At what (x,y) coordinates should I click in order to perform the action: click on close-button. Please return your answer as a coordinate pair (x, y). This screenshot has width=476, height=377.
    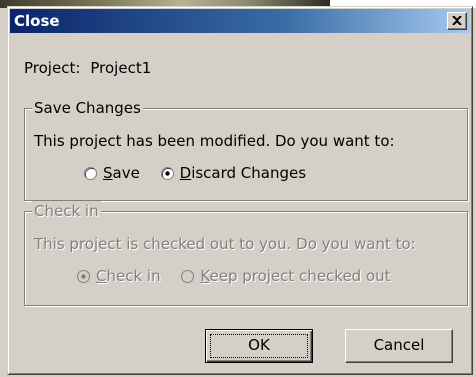
    Looking at the image, I should click on (457, 21).